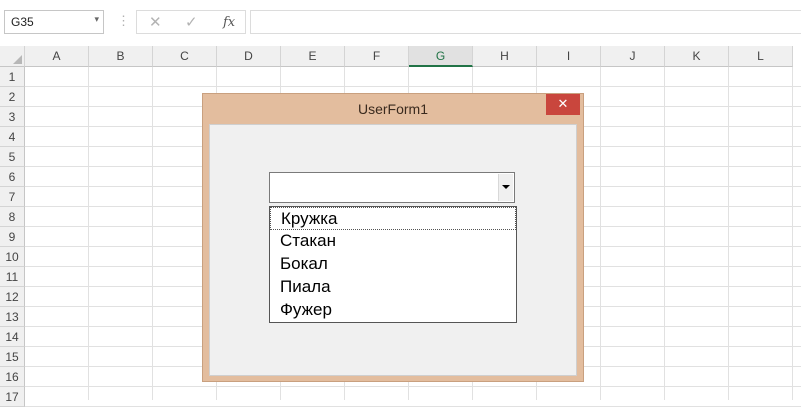 The height and width of the screenshot is (407, 801). What do you see at coordinates (392, 187) in the screenshot?
I see `combobox` at bounding box center [392, 187].